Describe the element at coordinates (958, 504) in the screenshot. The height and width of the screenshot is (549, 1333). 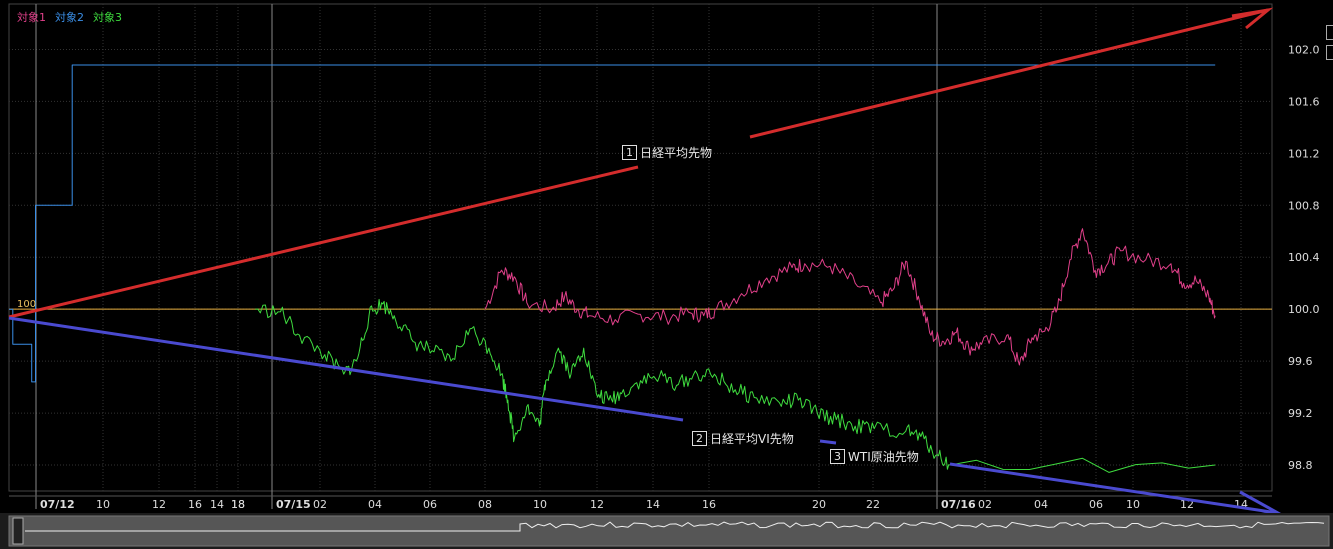
I see `x-tick-label: 07/16` at that location.